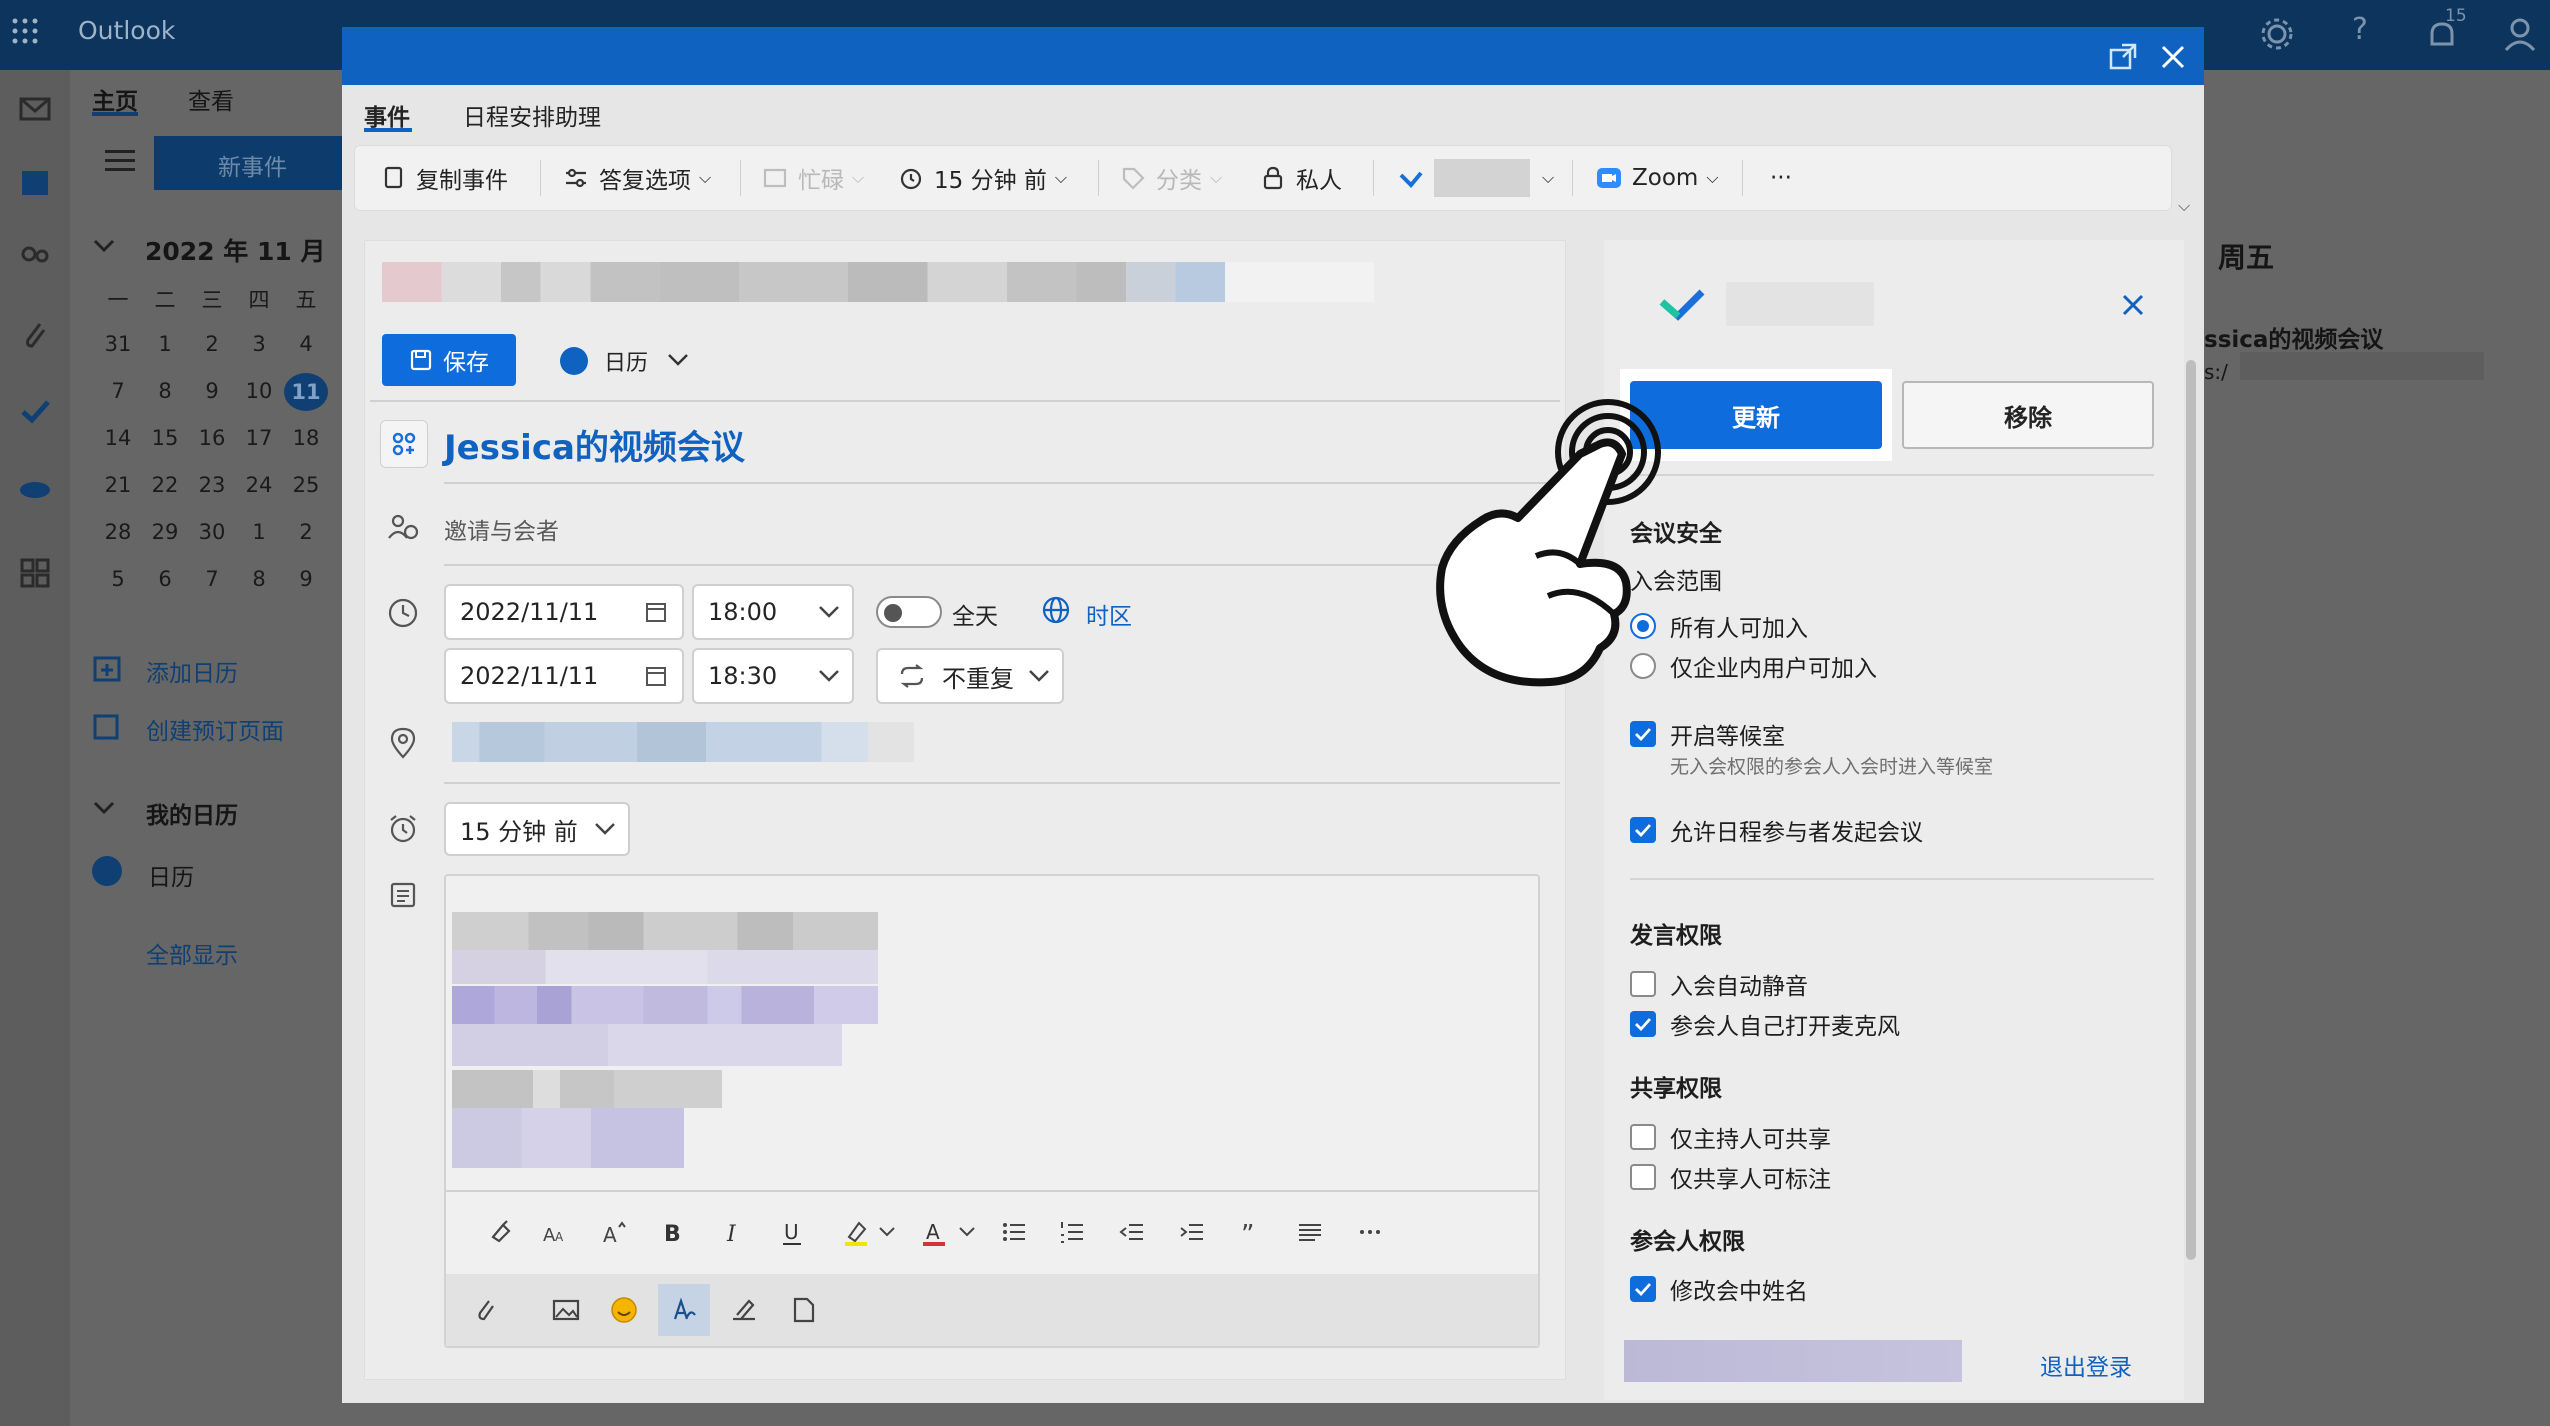  What do you see at coordinates (1657, 178) in the screenshot?
I see `zoom-button: Zoom ⌵` at bounding box center [1657, 178].